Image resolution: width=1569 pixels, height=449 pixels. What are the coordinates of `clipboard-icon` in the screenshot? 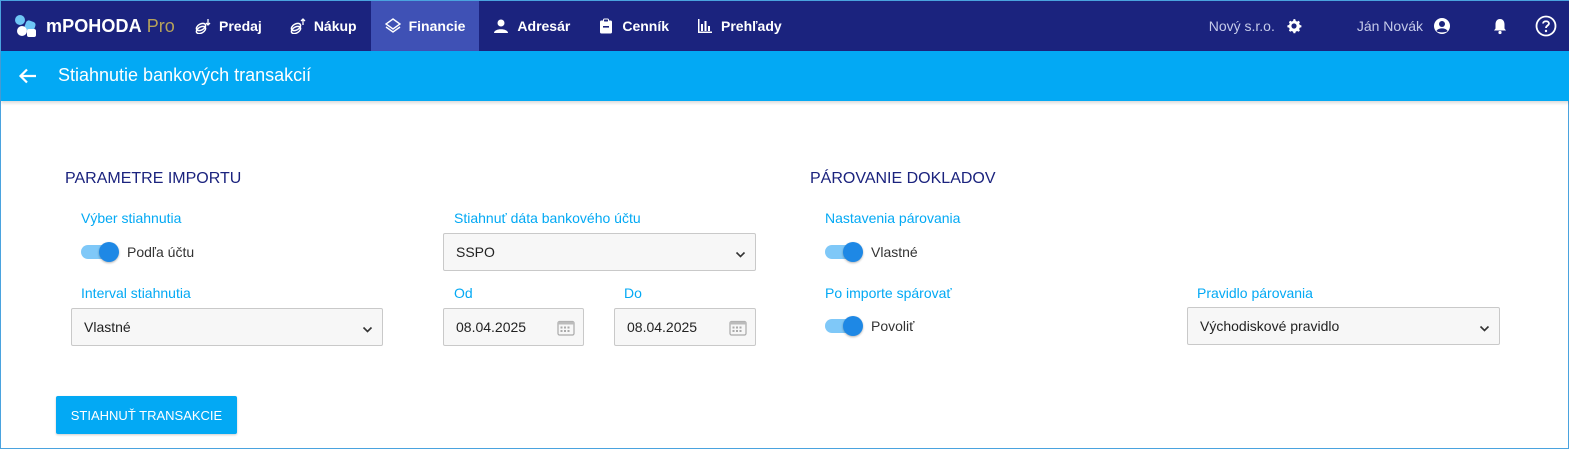 It's located at (606, 26).